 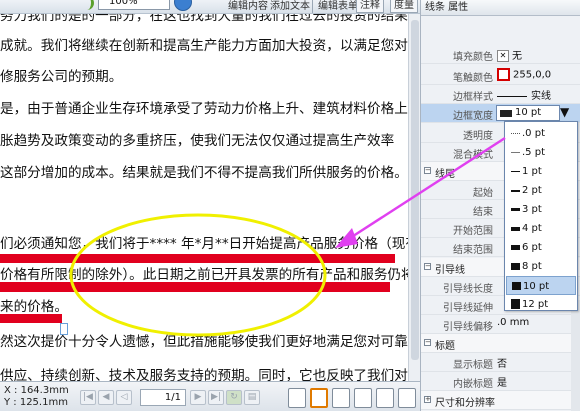 What do you see at coordinates (478, 136) in the screenshot?
I see `opacity-label: 透明度` at bounding box center [478, 136].